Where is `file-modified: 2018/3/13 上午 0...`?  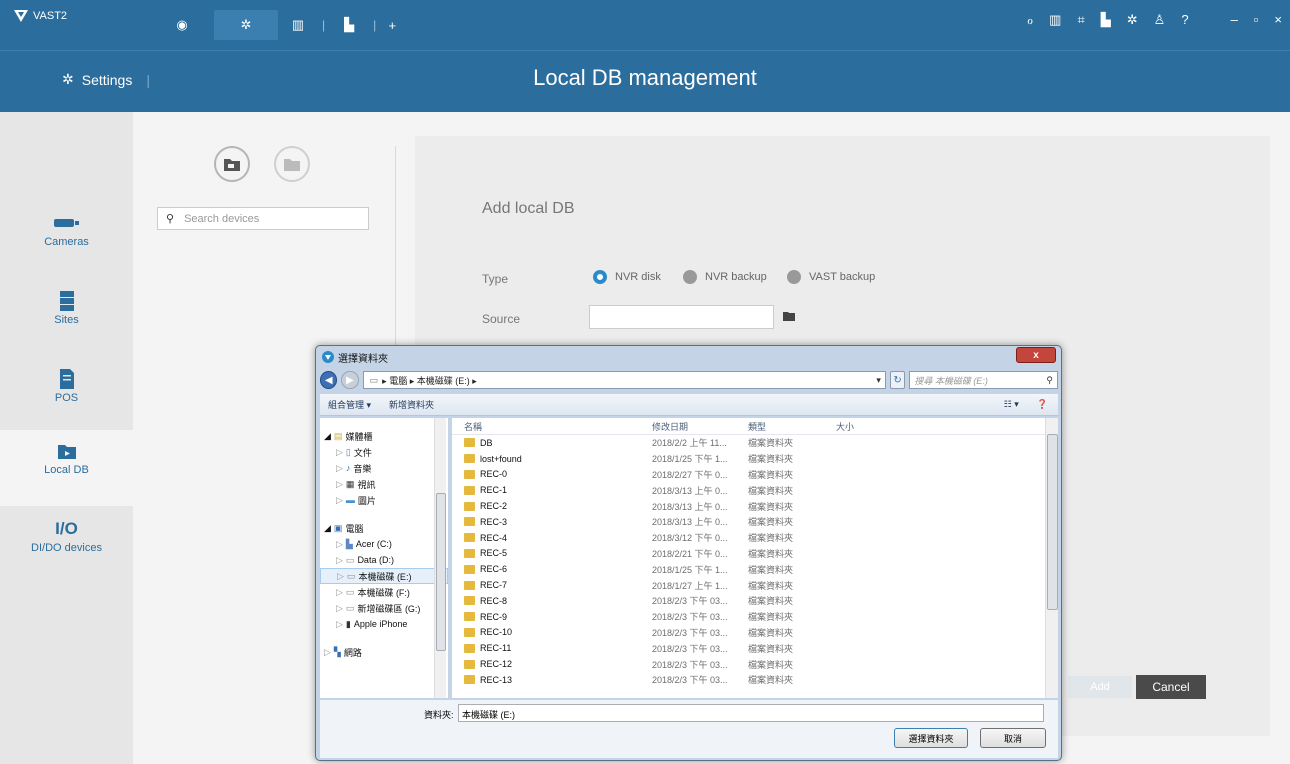
file-modified: 2018/3/13 上午 0... is located at coordinates (690, 506).